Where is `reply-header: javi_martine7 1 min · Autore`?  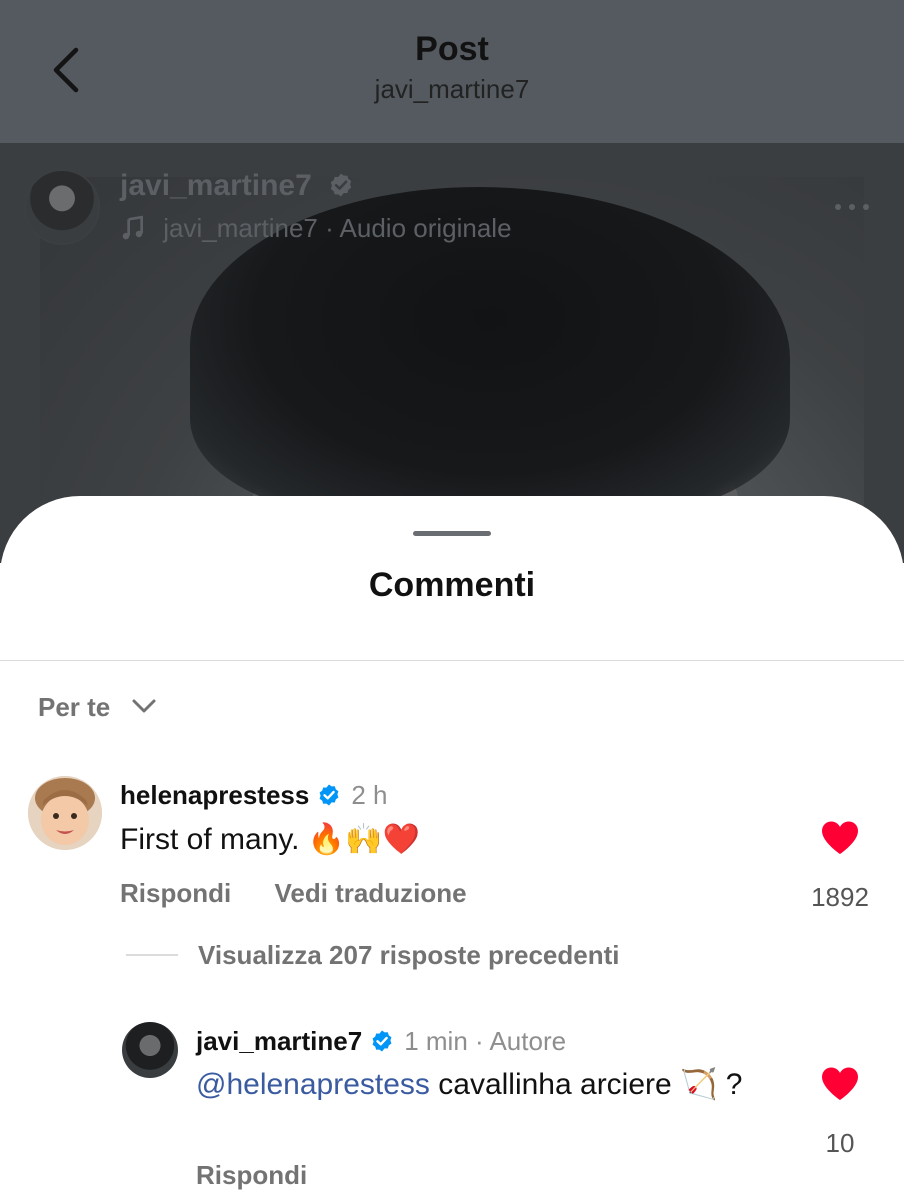 reply-header: javi_martine7 1 min · Autore is located at coordinates (381, 1041).